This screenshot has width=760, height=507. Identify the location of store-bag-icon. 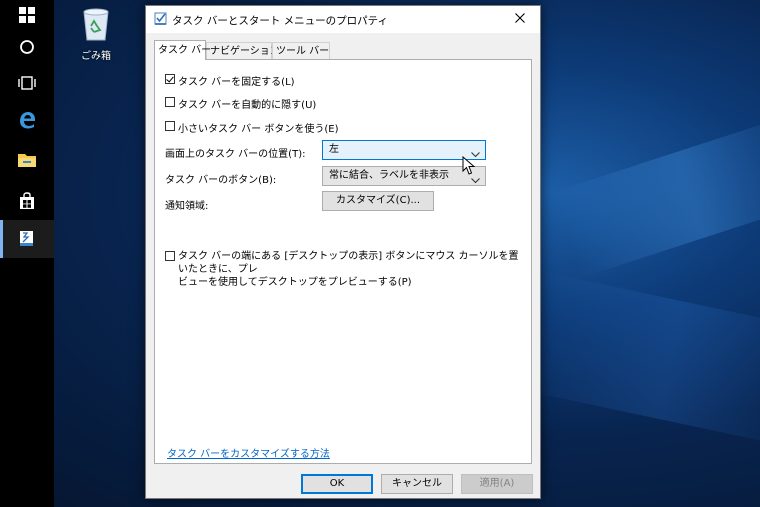
(27, 201).